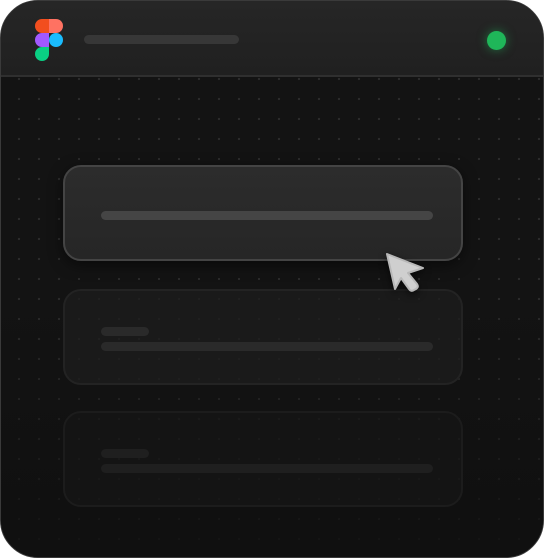 The height and width of the screenshot is (558, 544). What do you see at coordinates (496, 40) in the screenshot?
I see `status-indicator` at bounding box center [496, 40].